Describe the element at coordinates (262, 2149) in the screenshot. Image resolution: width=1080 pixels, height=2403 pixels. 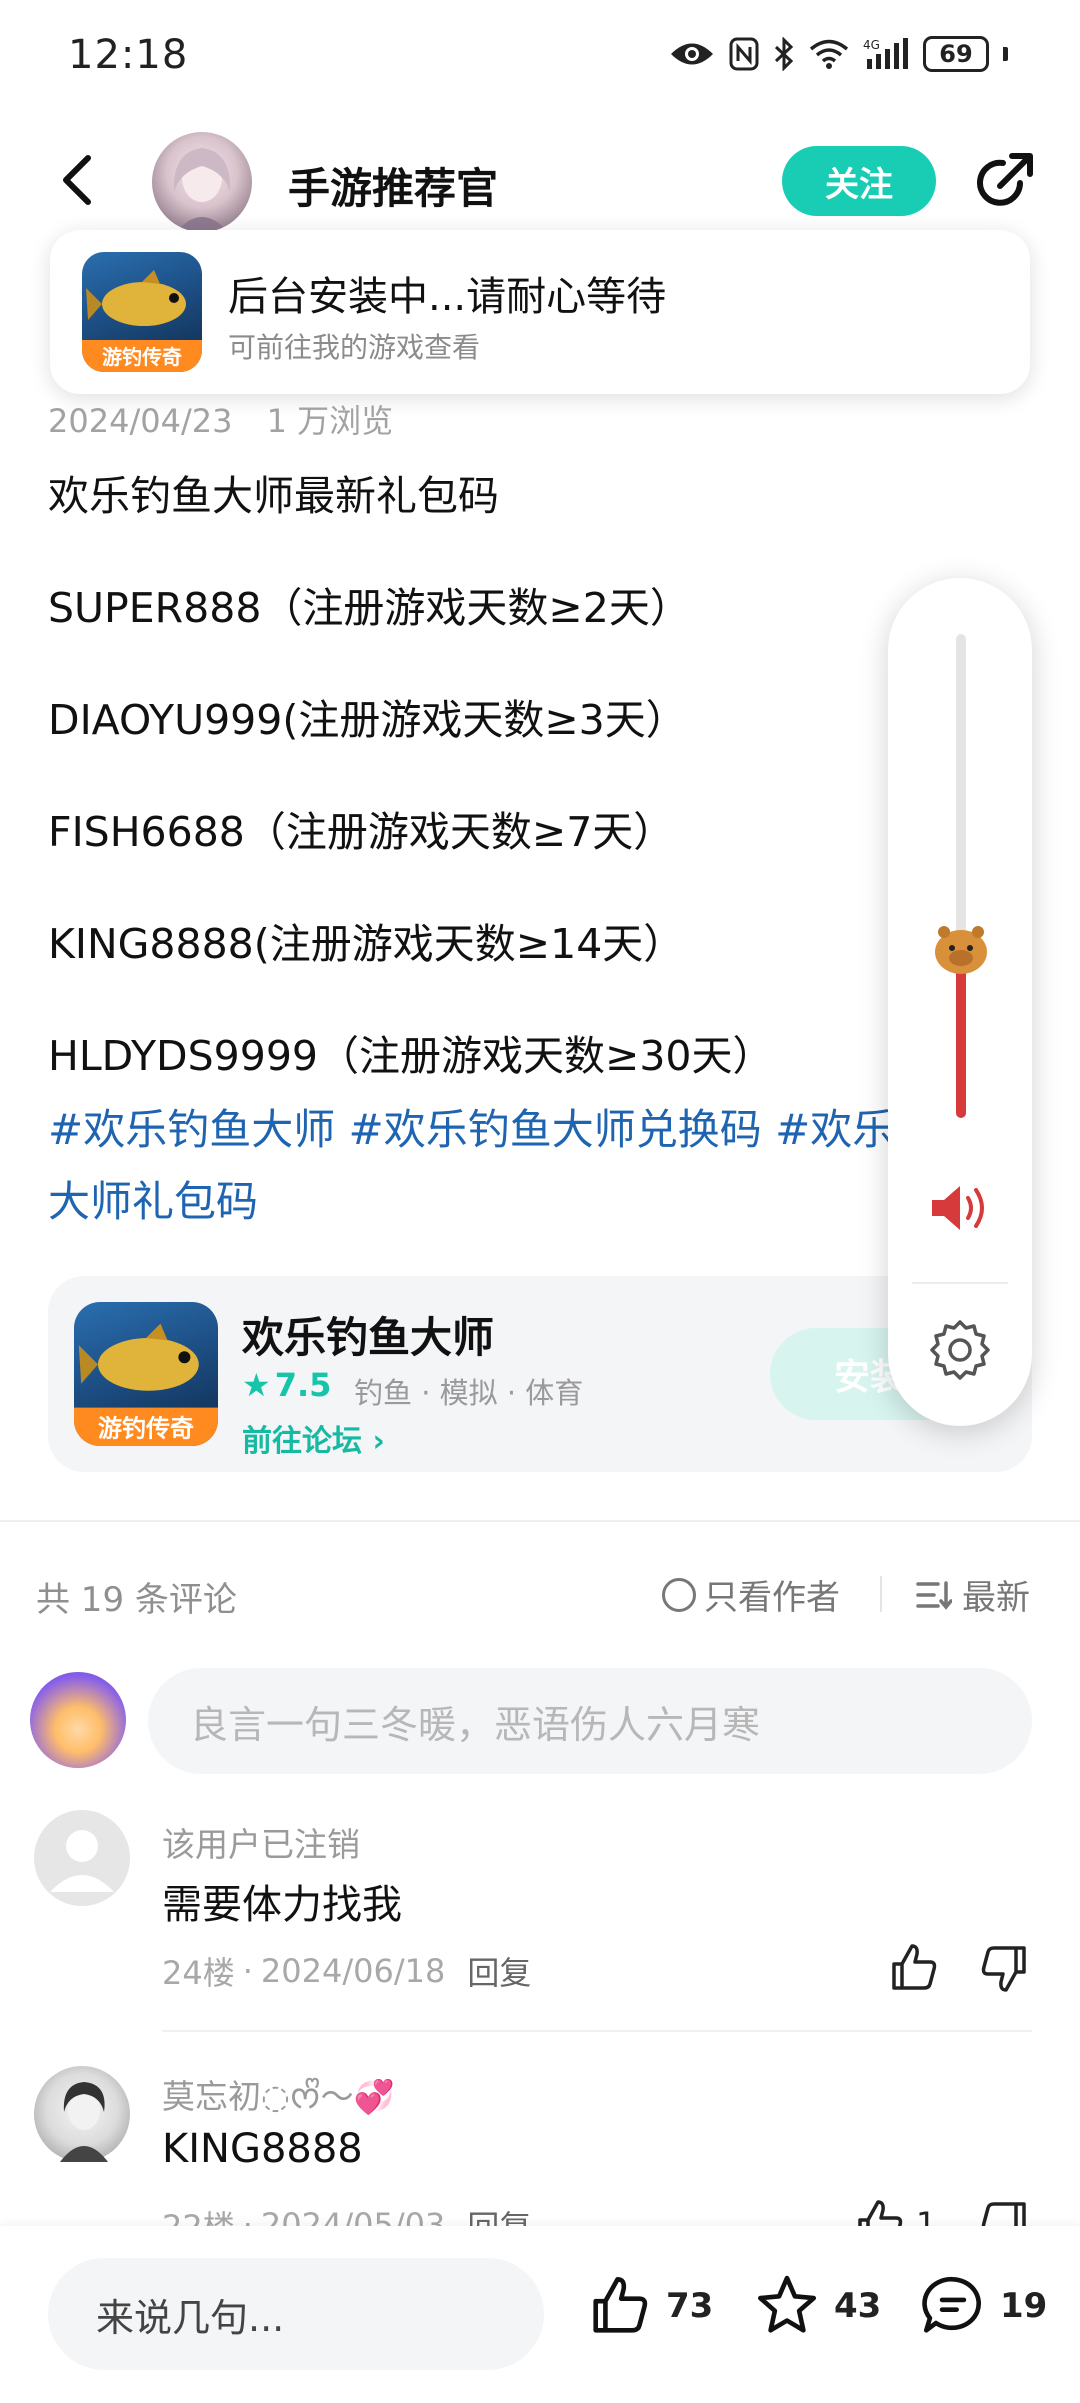
I see `comment-text: KING8888` at that location.